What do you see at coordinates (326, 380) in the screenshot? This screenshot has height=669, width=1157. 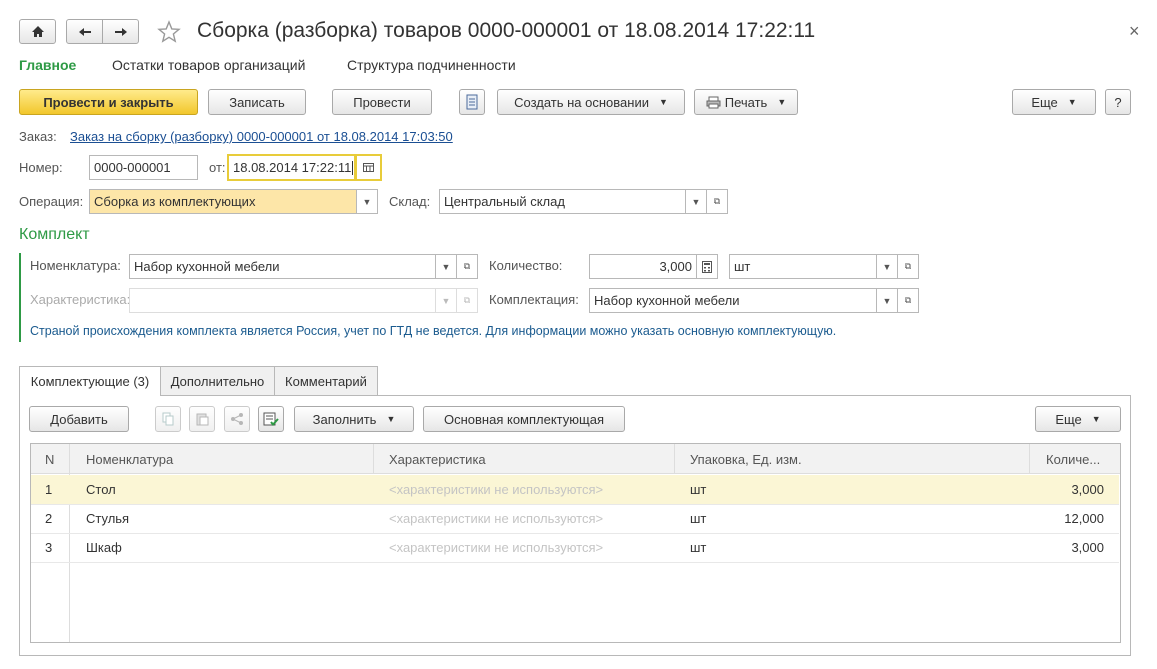 I see `tab-comment: Комментарий` at bounding box center [326, 380].